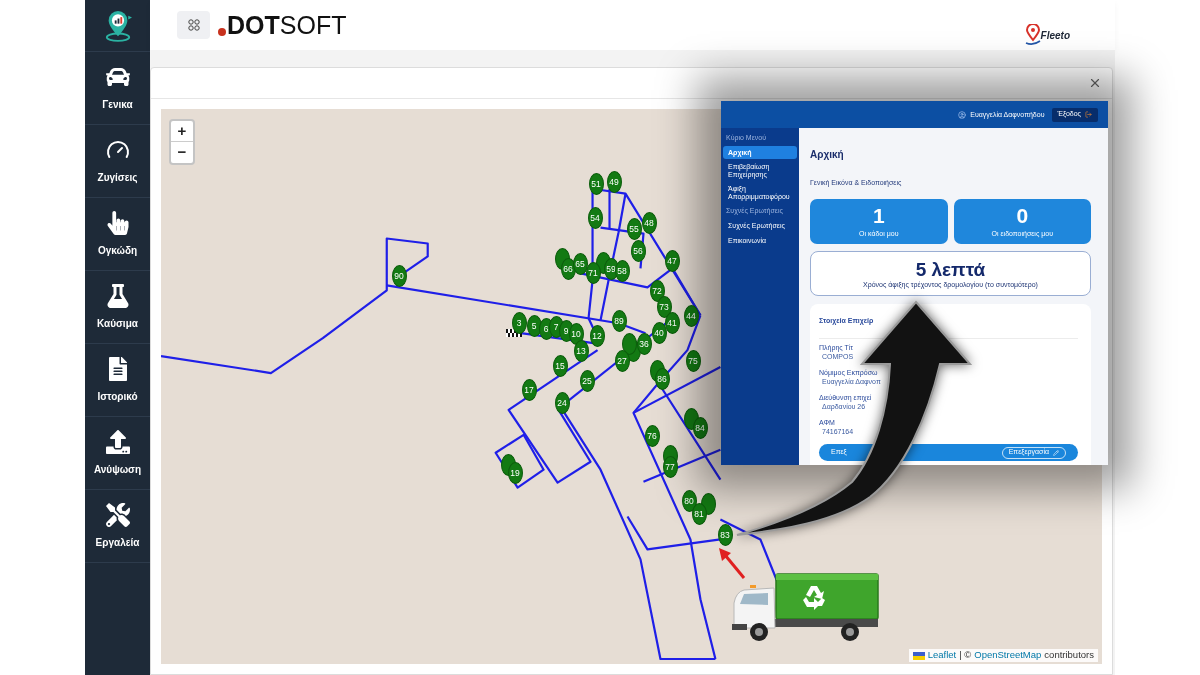 This screenshot has width=1200, height=675. I want to click on stat-value: 1, so click(878, 216).